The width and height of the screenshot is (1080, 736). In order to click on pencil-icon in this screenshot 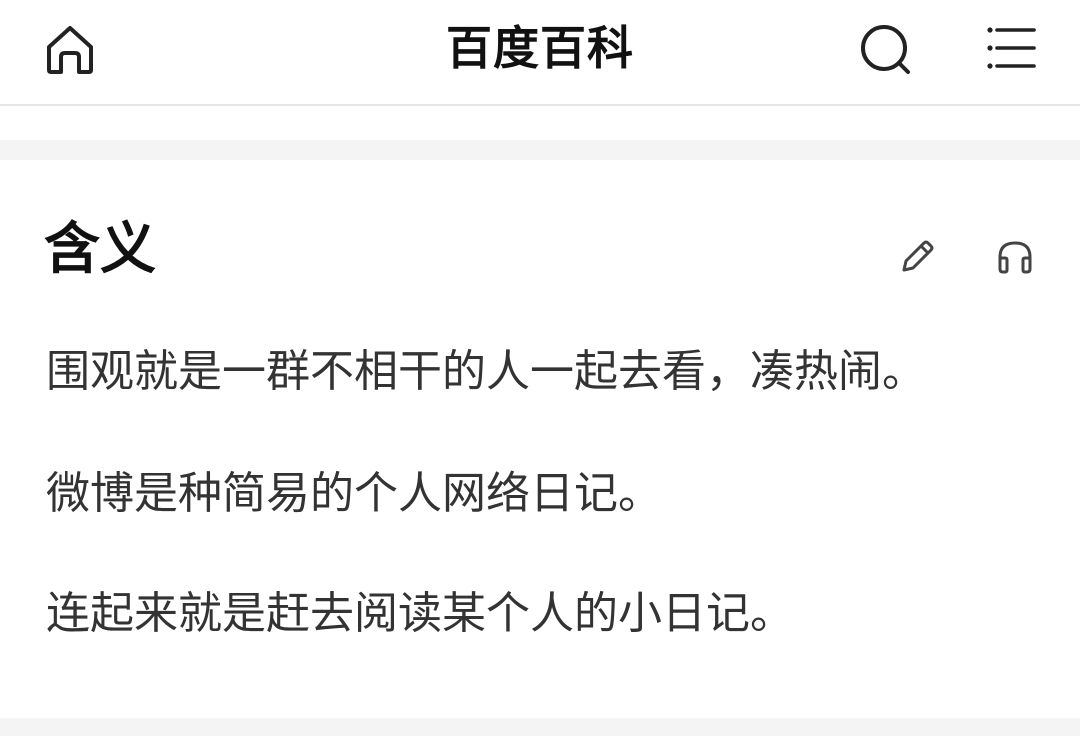, I will do `click(918, 256)`.